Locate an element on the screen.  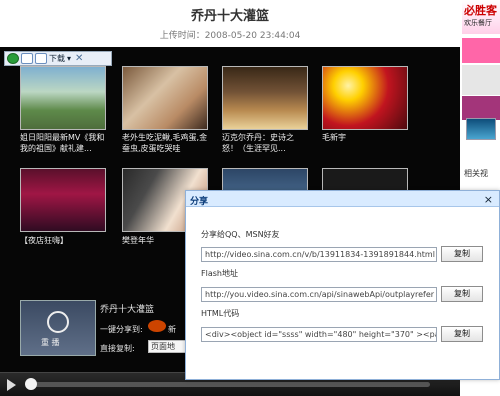
weibo-icon is located at coordinates (157, 326).